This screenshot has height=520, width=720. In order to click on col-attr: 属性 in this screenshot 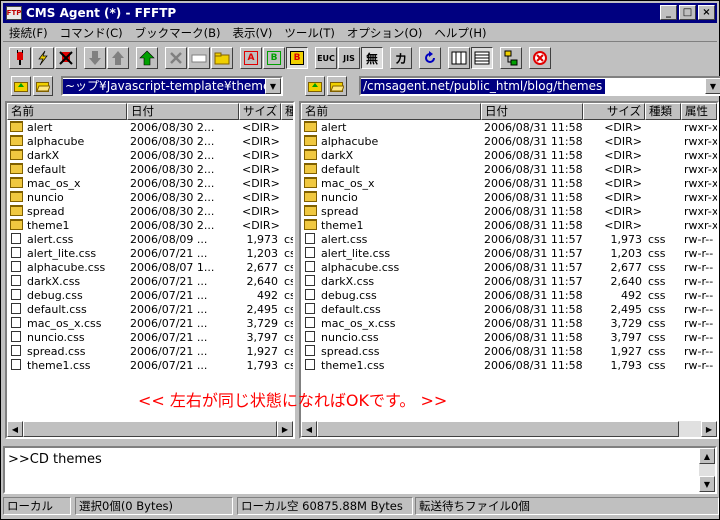, I will do `click(699, 111)`.